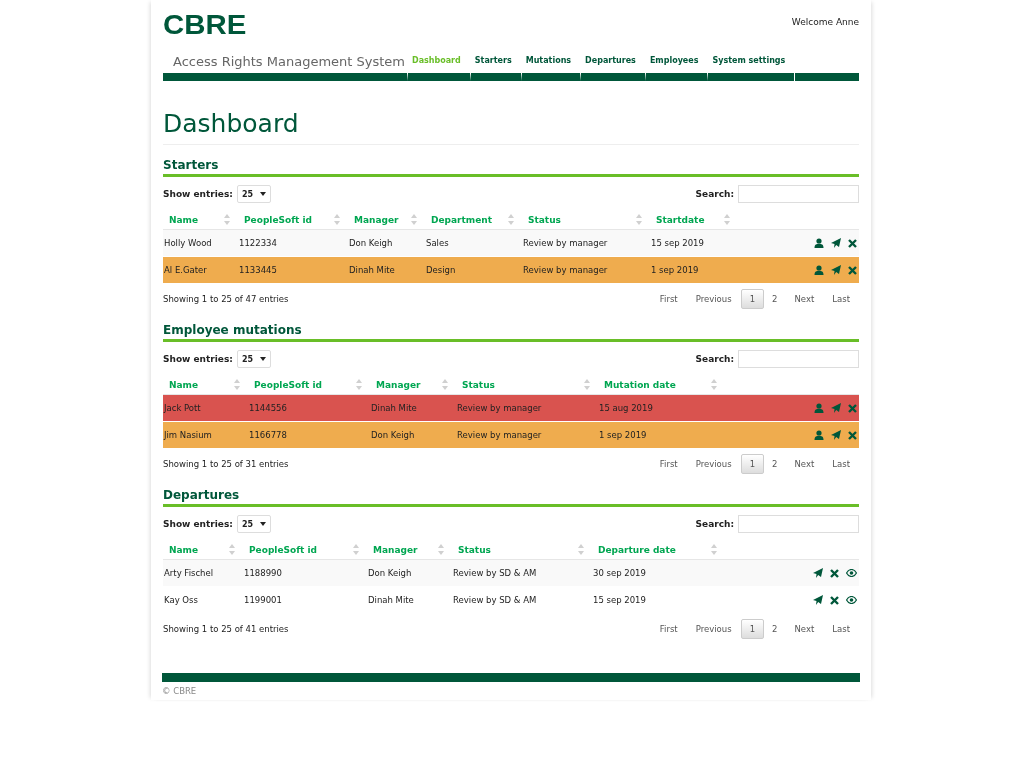 The height and width of the screenshot is (767, 1020). I want to click on table-cell: Jack Pott, so click(182, 408).